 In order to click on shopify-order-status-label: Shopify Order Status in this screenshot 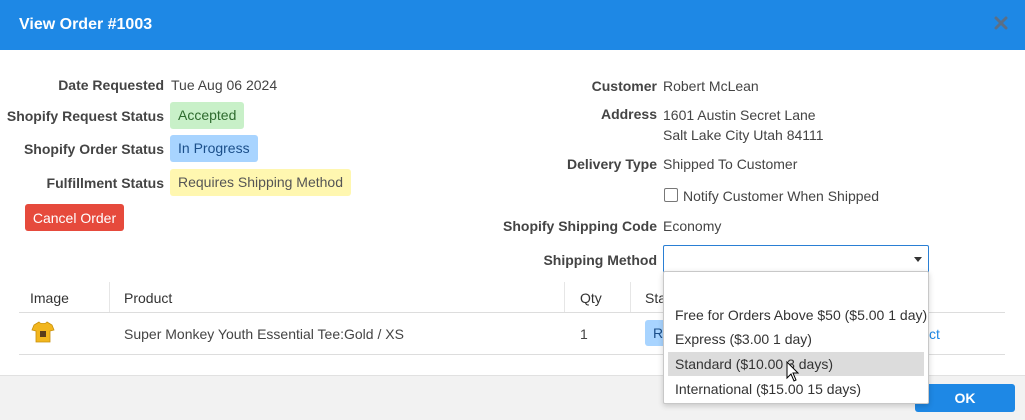, I will do `click(93, 149)`.